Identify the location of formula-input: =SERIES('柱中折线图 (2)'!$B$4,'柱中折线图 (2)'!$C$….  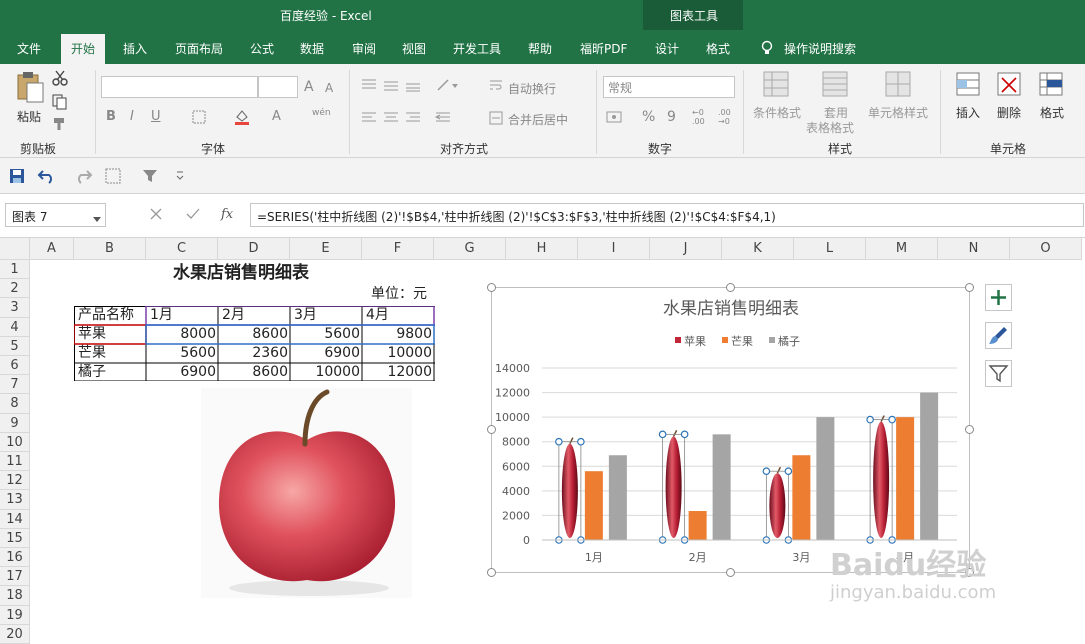
(667, 215).